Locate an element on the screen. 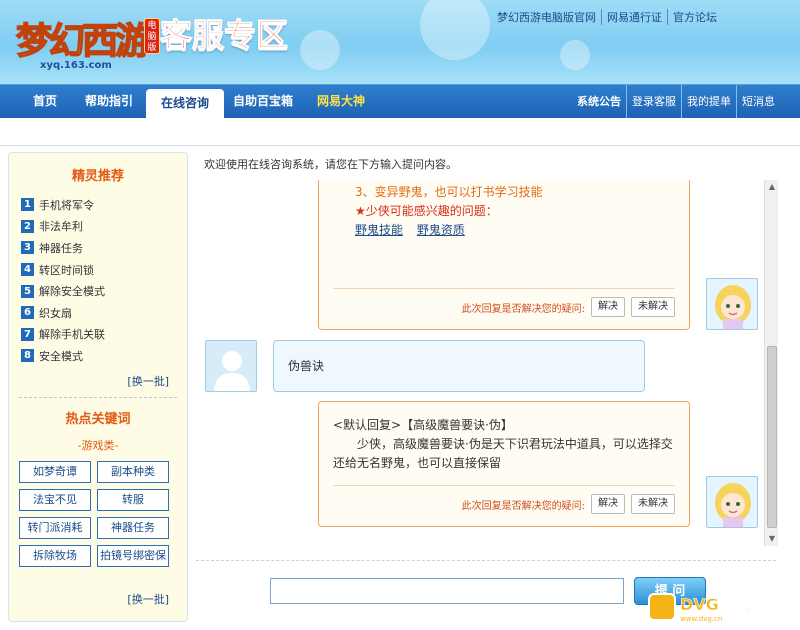  bot-message-line: ★少侠可能感兴趣的问题： is located at coordinates (426, 211).